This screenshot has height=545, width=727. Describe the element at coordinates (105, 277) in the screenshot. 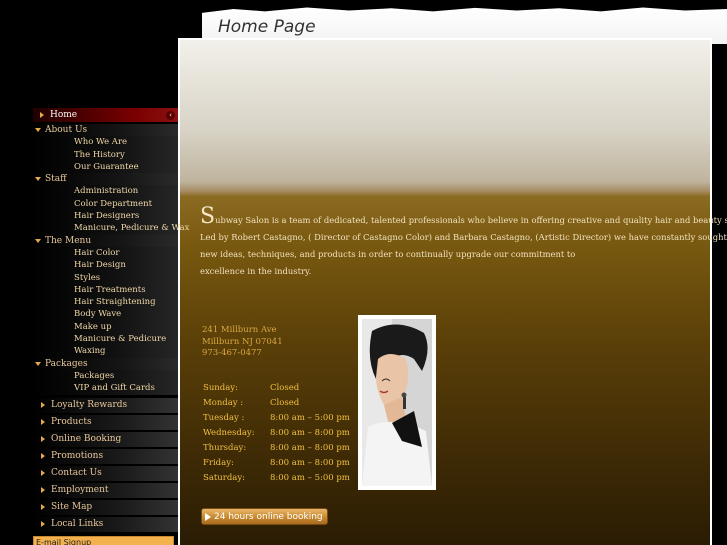

I see `sidebar-item-styles: Styles` at that location.